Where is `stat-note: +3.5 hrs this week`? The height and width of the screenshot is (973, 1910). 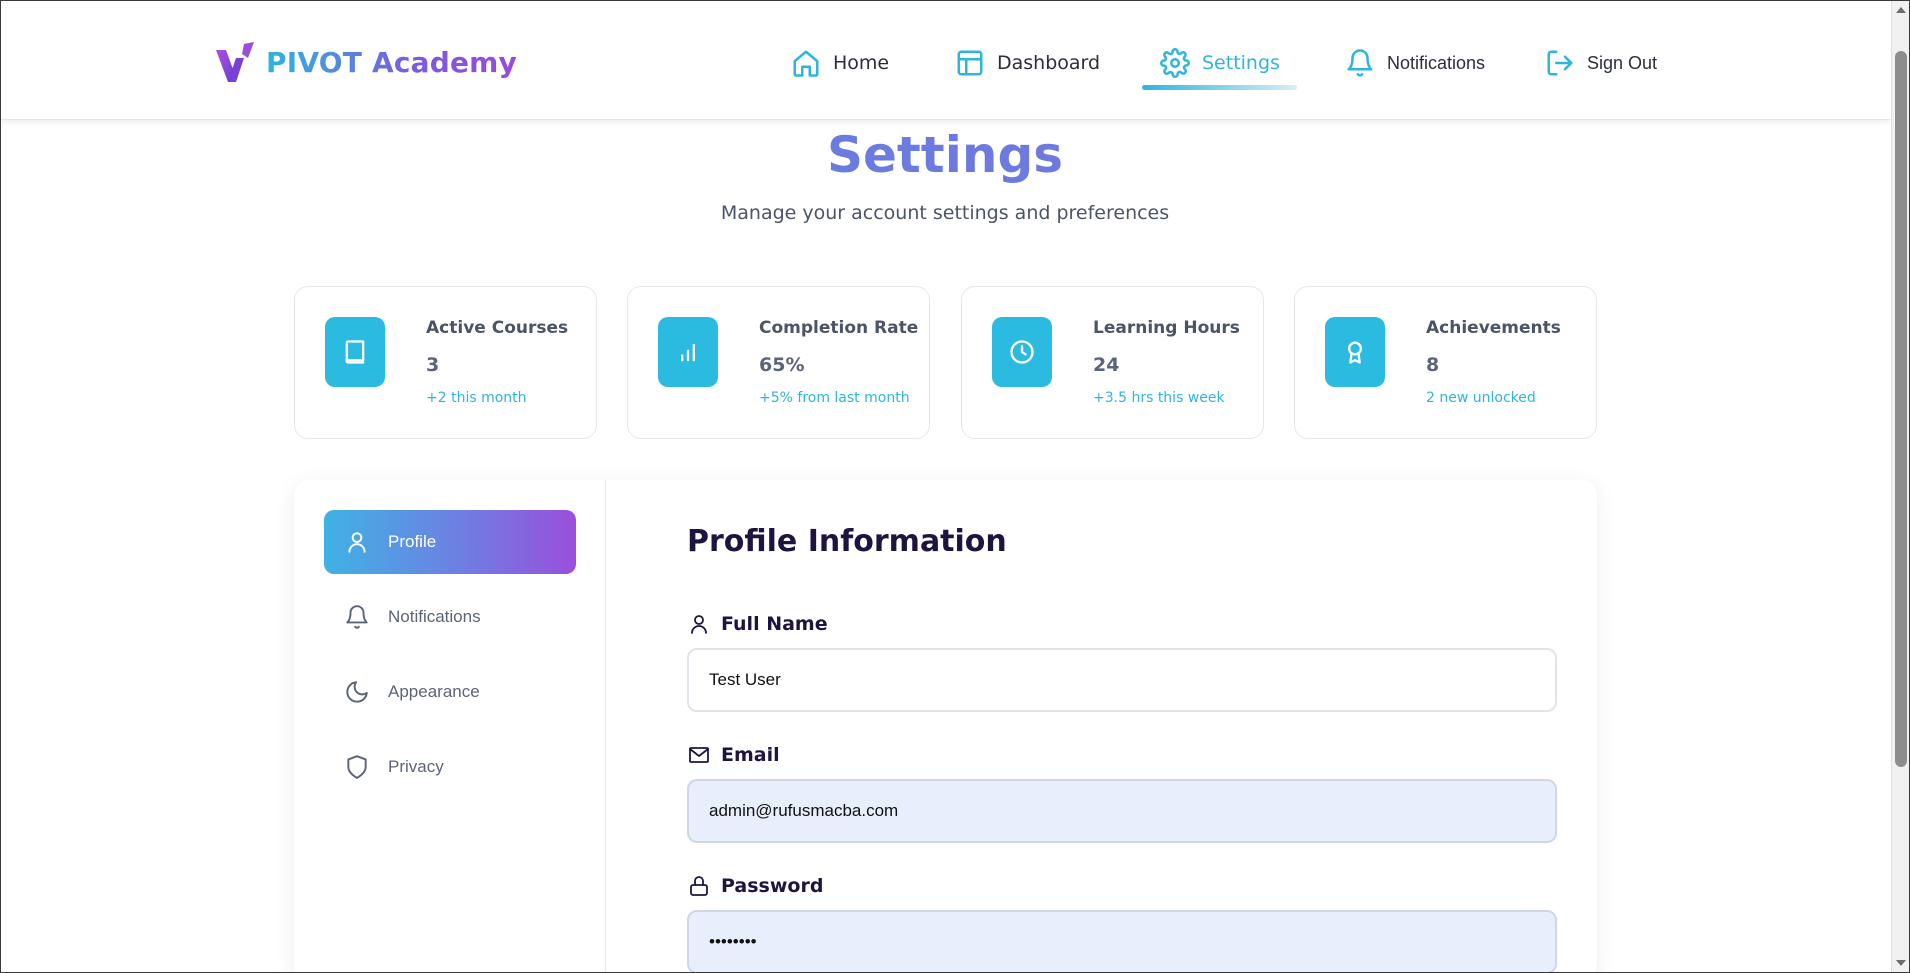 stat-note: +3.5 hrs this week is located at coordinates (1159, 398).